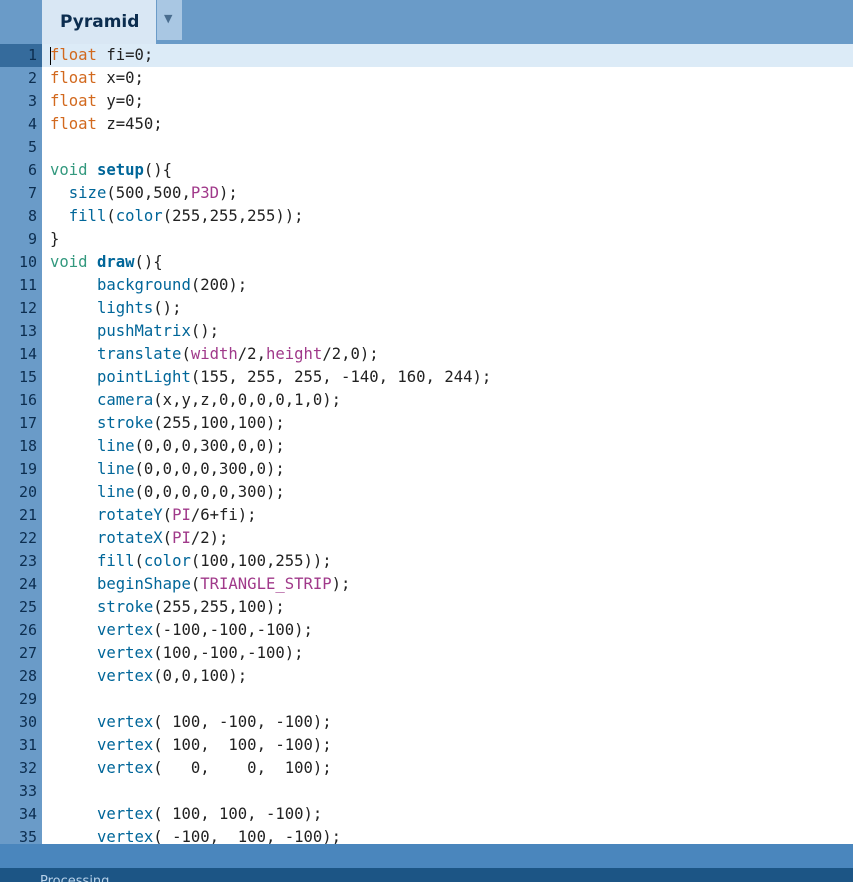  What do you see at coordinates (214, 561) in the screenshot?
I see `code-text: fill(color(100,100,255));` at bounding box center [214, 561].